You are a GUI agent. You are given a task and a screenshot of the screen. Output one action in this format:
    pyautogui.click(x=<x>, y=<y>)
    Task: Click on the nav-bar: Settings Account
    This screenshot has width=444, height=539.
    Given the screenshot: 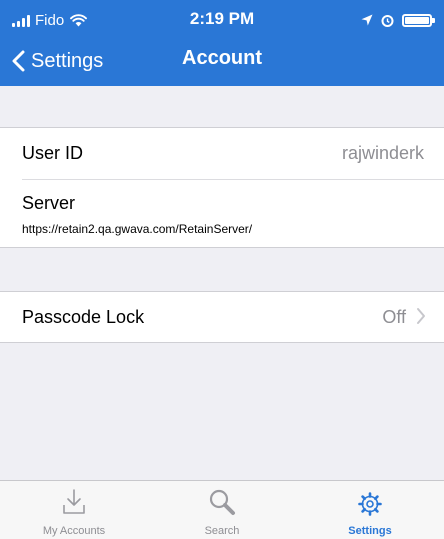 What is the action you would take?
    pyautogui.click(x=222, y=63)
    